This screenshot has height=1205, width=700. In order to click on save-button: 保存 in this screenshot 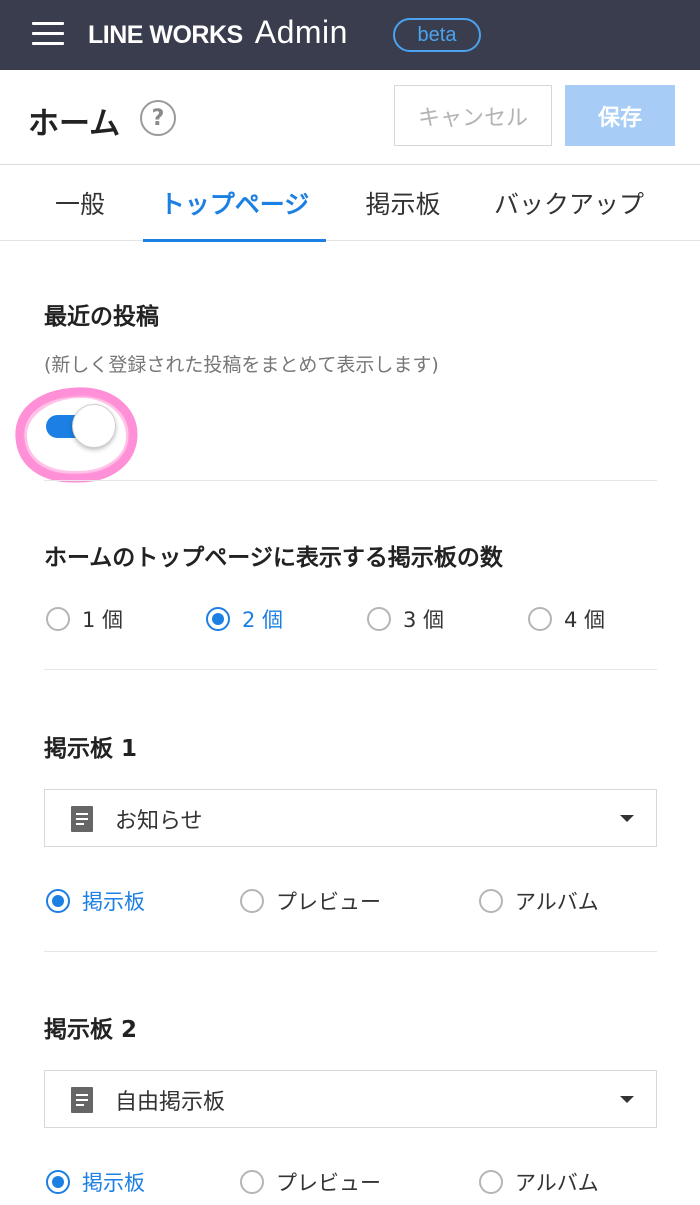, I will do `click(620, 115)`.